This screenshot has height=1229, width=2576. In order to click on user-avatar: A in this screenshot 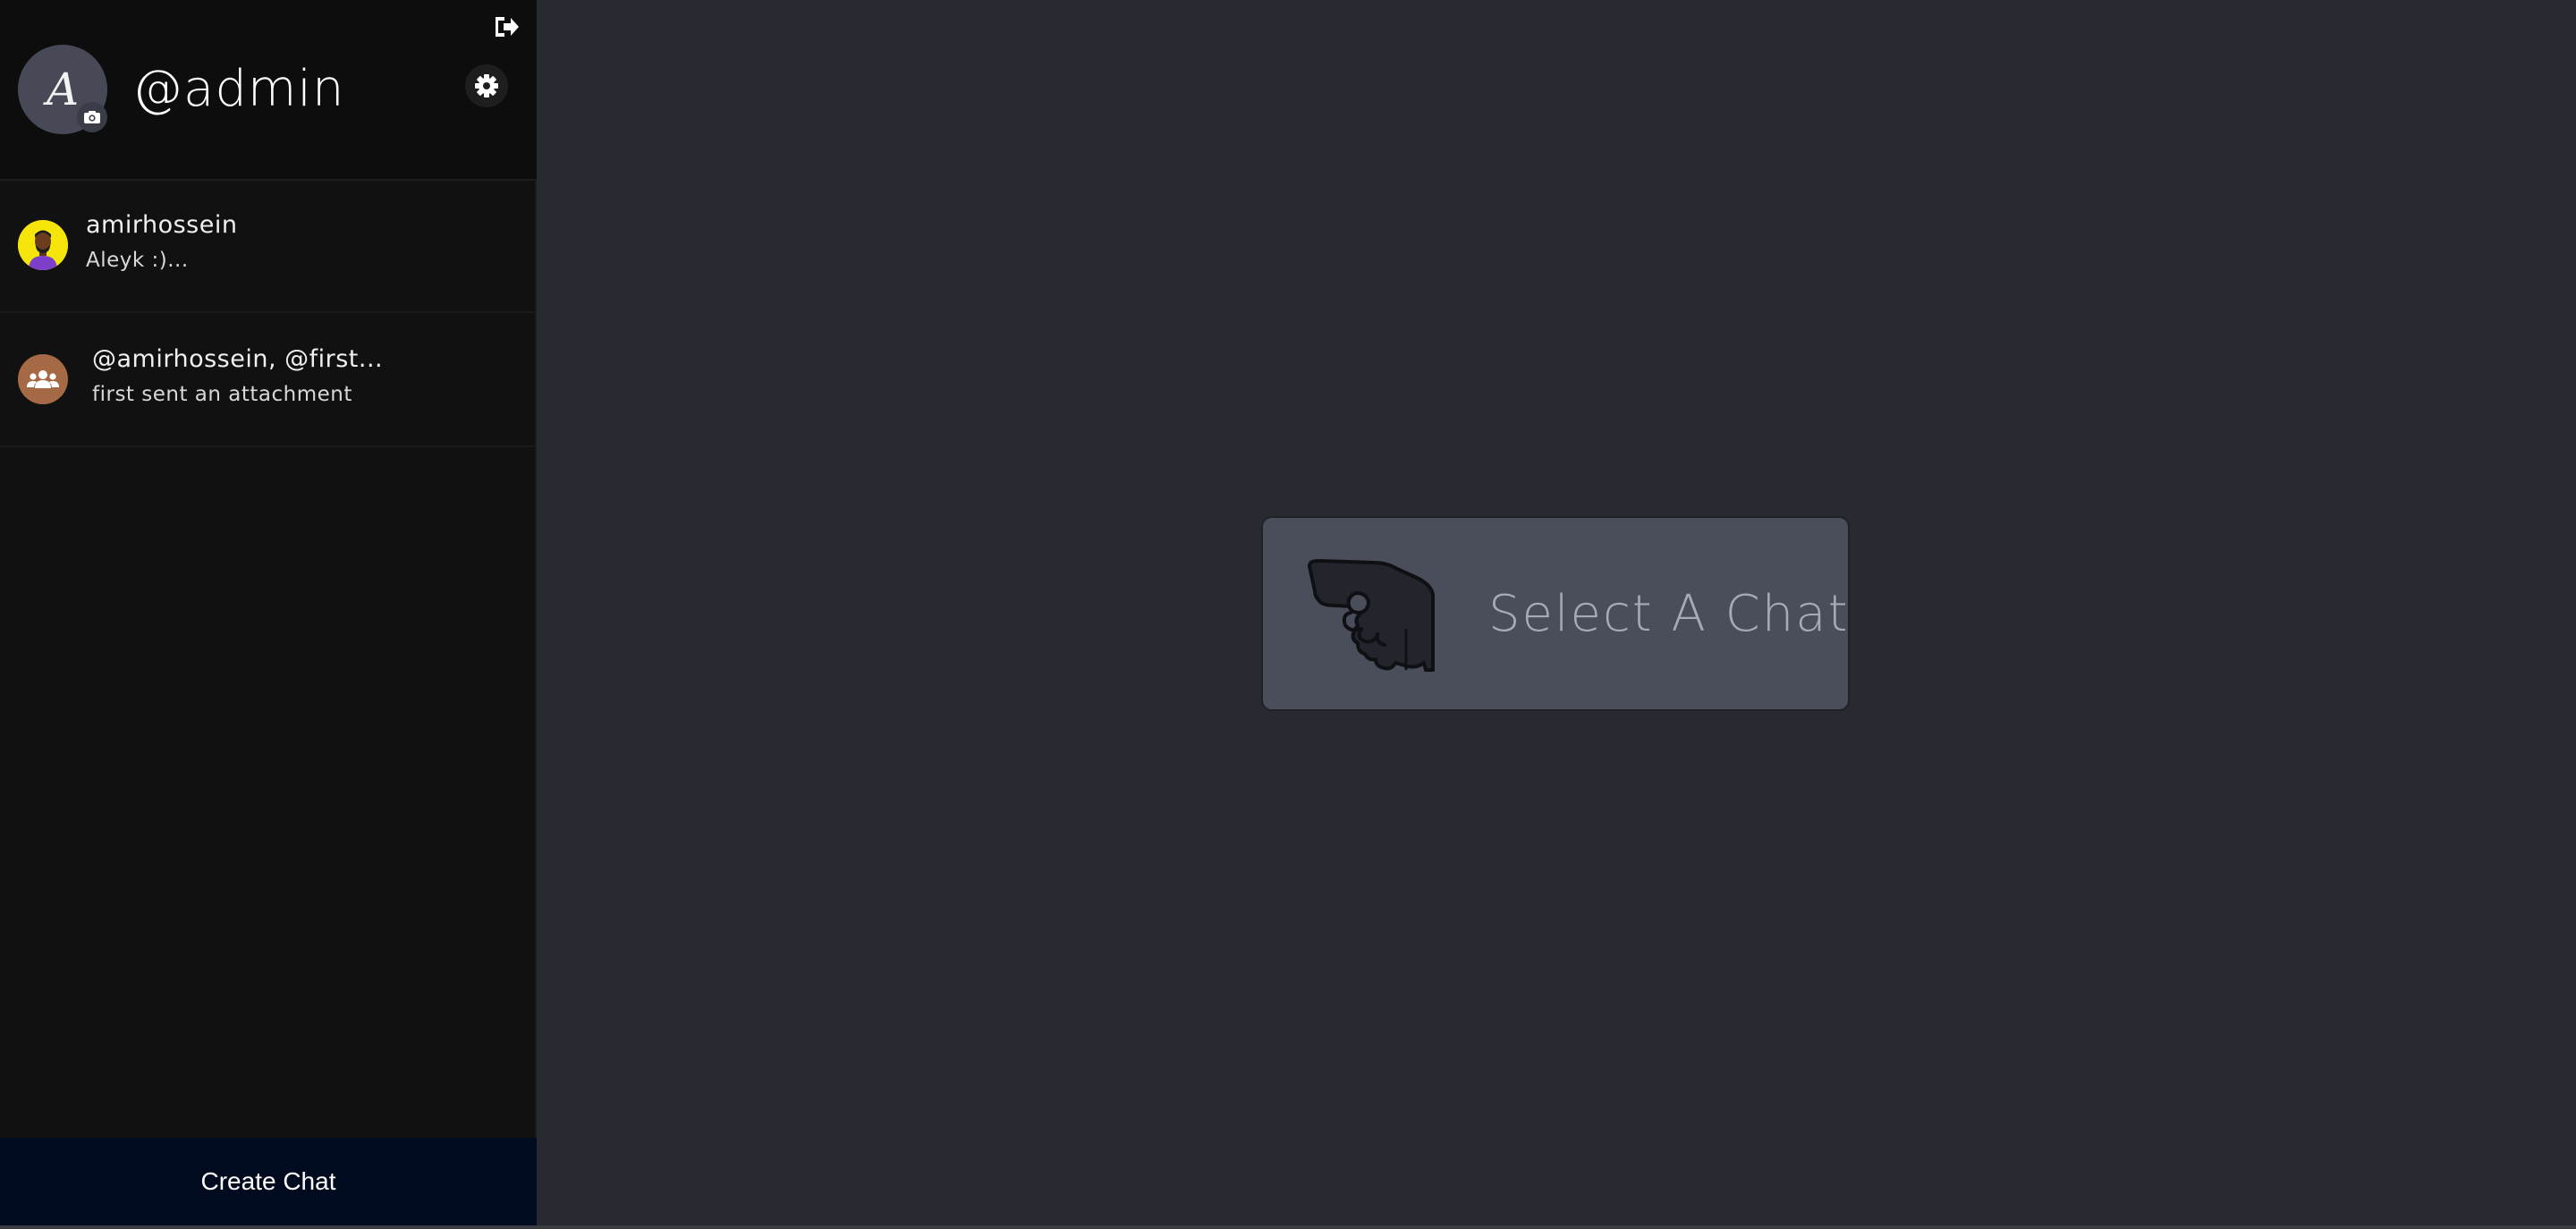, I will do `click(62, 89)`.